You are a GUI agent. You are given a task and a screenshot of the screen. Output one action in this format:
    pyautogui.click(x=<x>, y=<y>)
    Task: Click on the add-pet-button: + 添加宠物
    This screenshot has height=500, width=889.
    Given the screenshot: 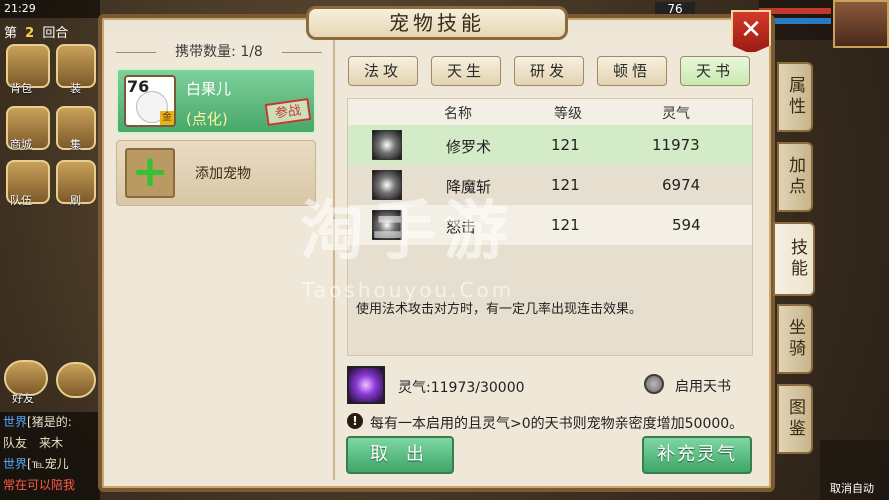 What is the action you would take?
    pyautogui.click(x=216, y=173)
    